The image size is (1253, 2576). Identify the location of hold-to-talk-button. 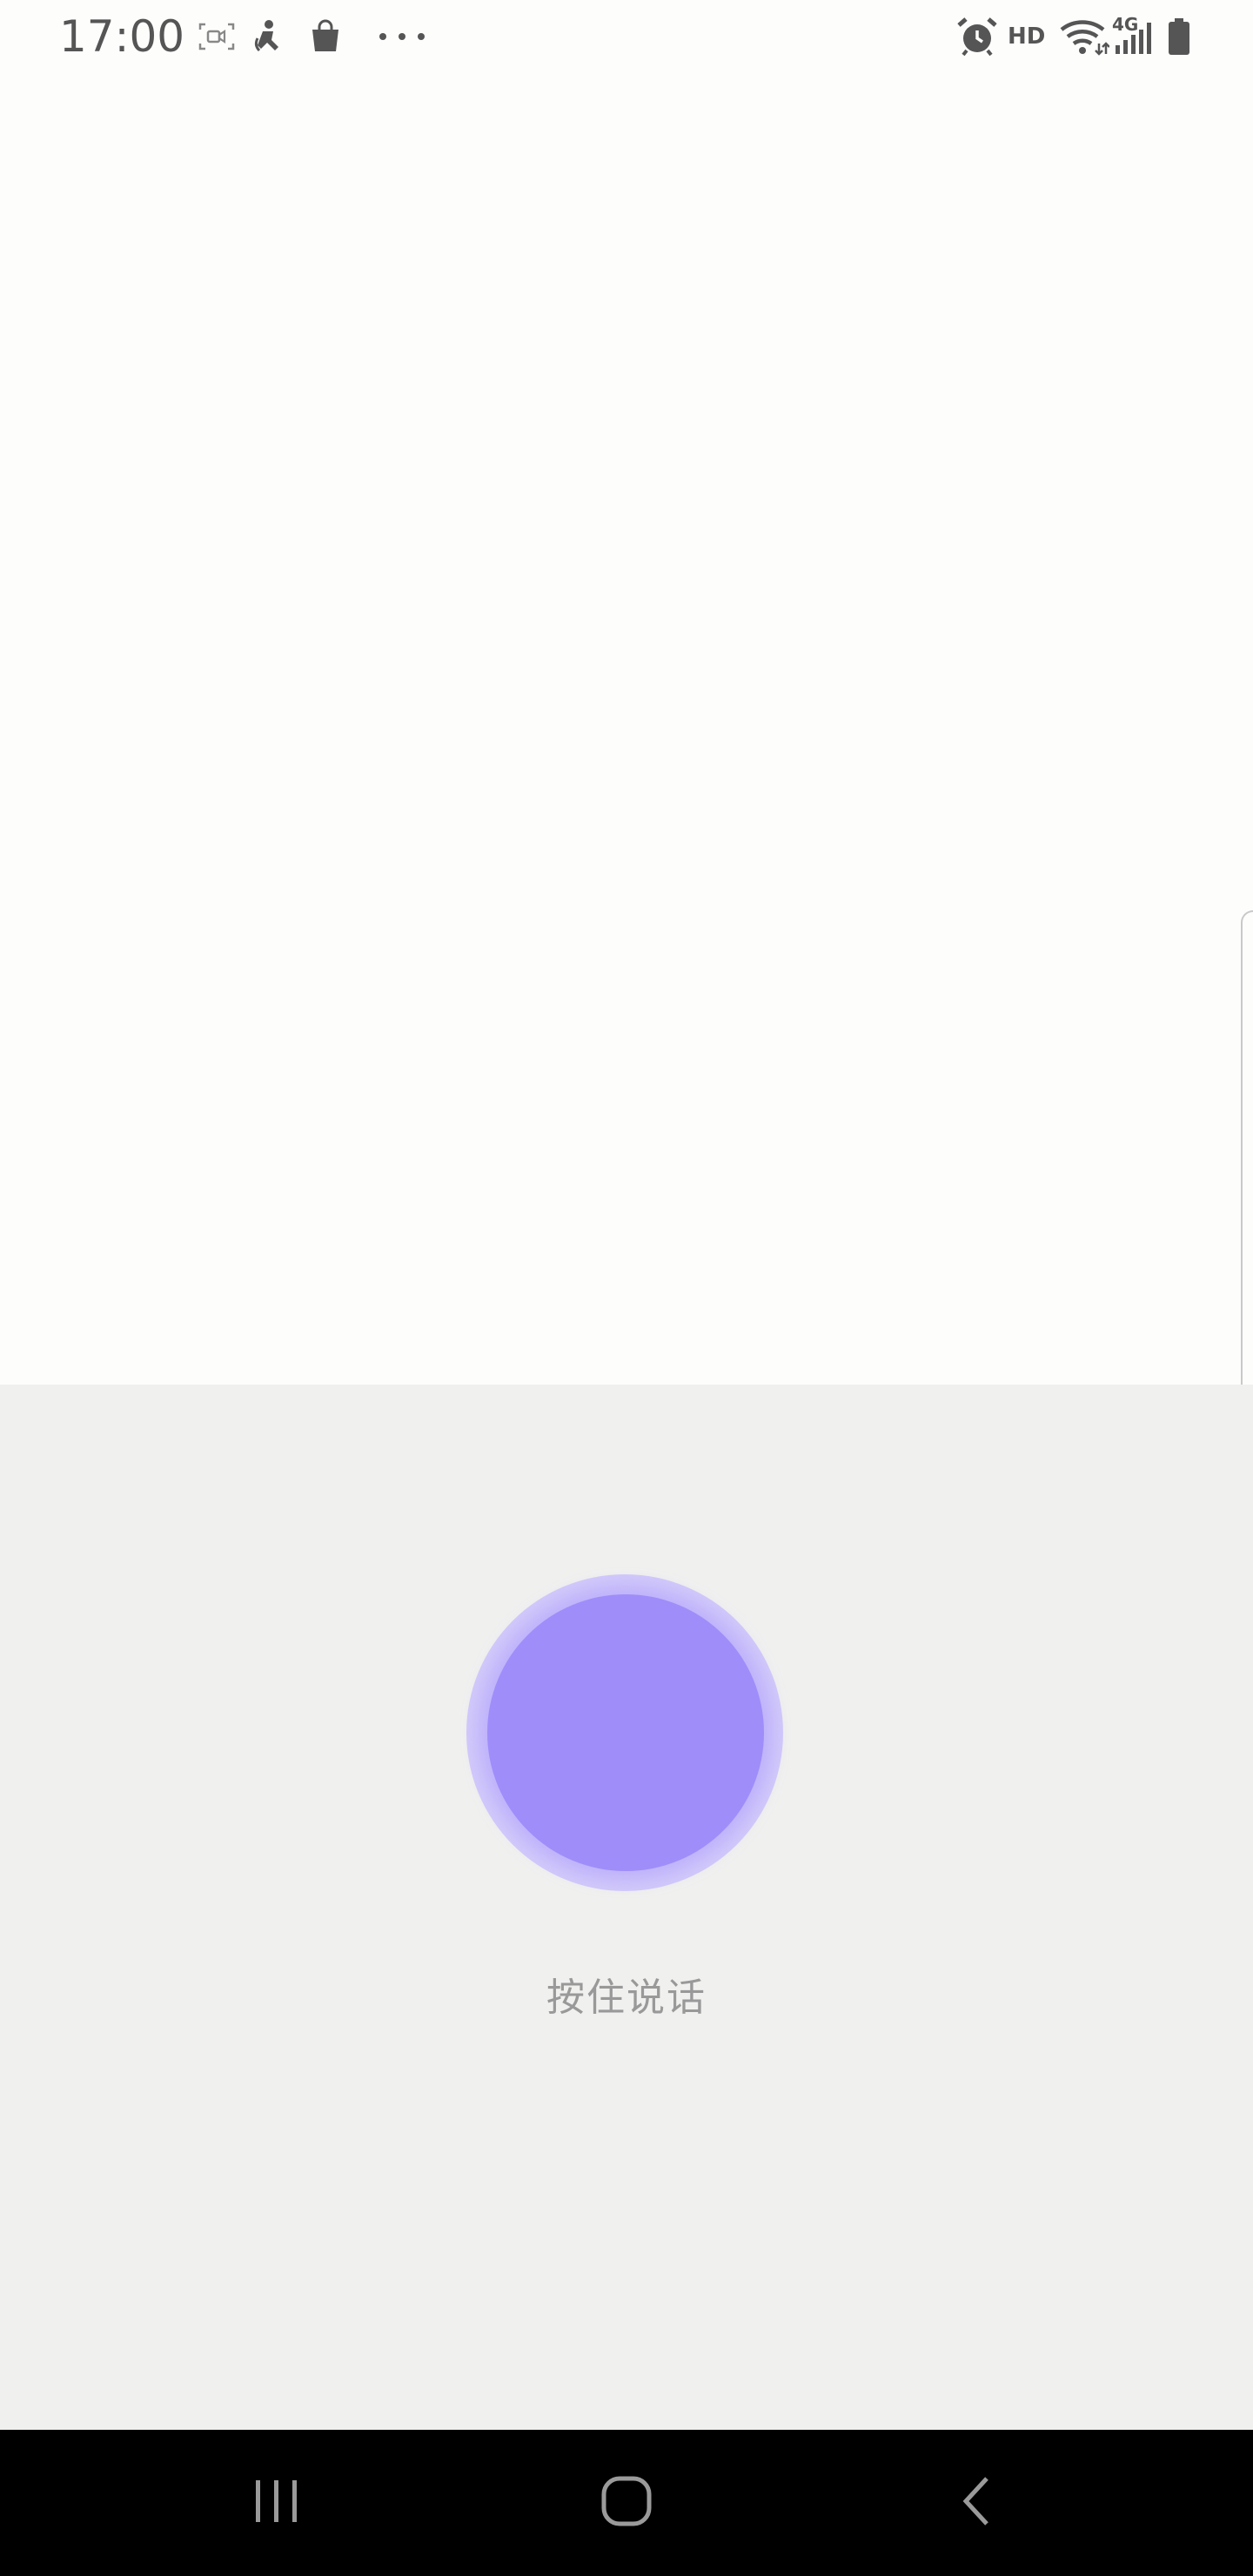
(625, 1732).